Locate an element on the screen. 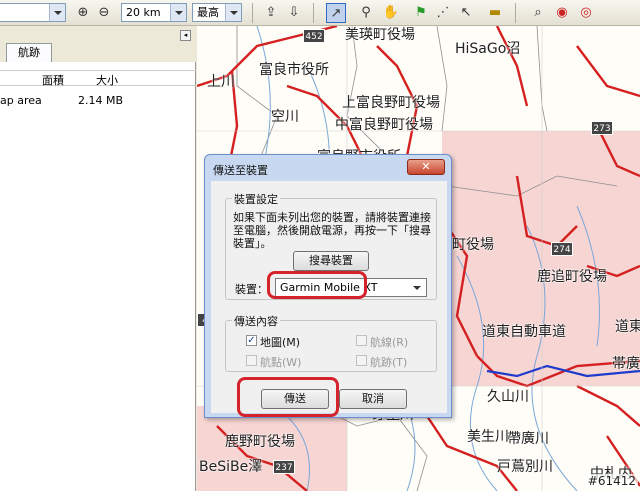 The height and width of the screenshot is (491, 640). toolbar: ⊕ ⊖ 20 km 最高 ⇪ ⇩ ↗ ⚲ ✋ ⚑ ⋰ ↖ ▬ ⌕ ◉ ◎ is located at coordinates (320, 13).